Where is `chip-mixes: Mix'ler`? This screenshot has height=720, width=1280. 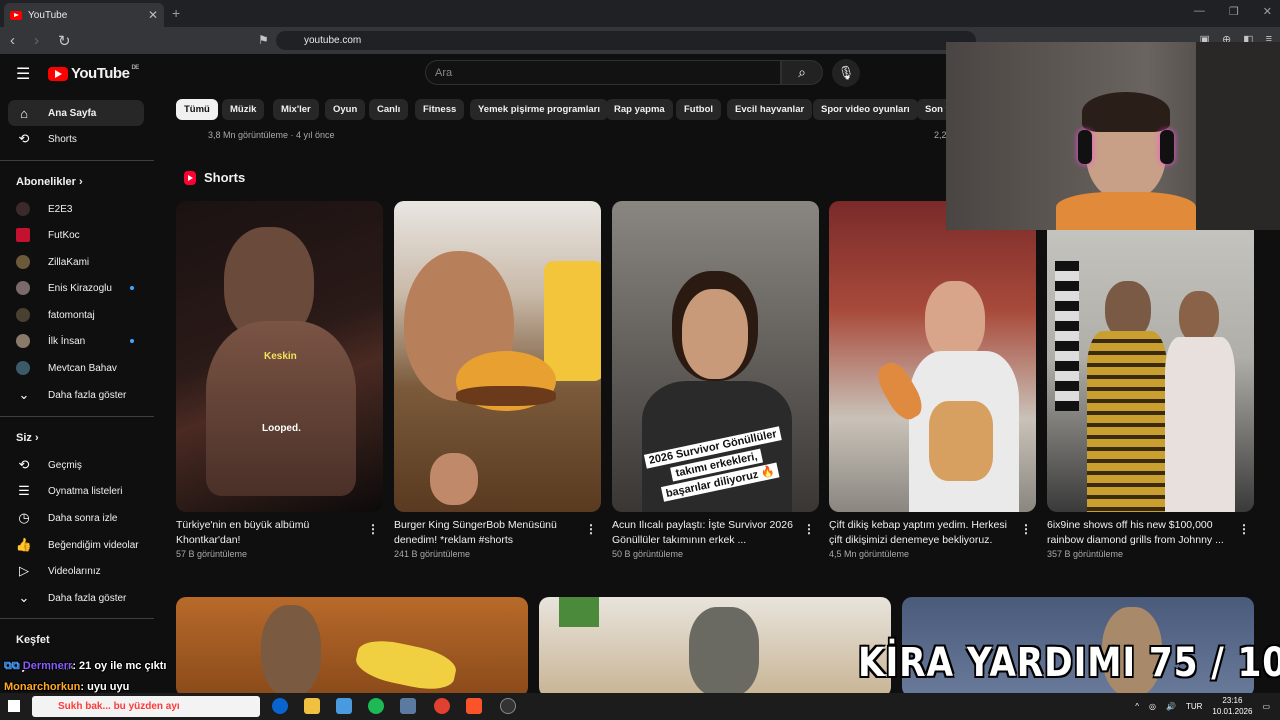
chip-mixes: Mix'ler is located at coordinates (296, 109).